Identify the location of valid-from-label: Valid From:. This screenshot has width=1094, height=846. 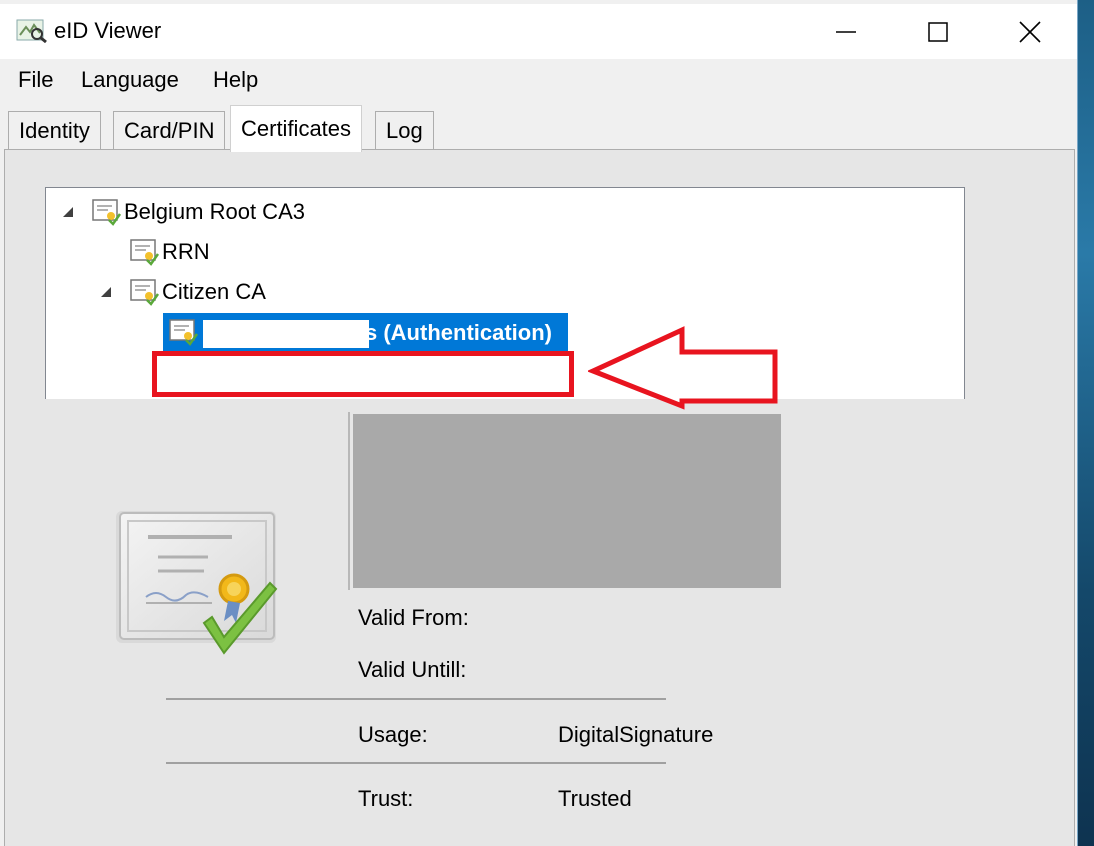
(413, 617).